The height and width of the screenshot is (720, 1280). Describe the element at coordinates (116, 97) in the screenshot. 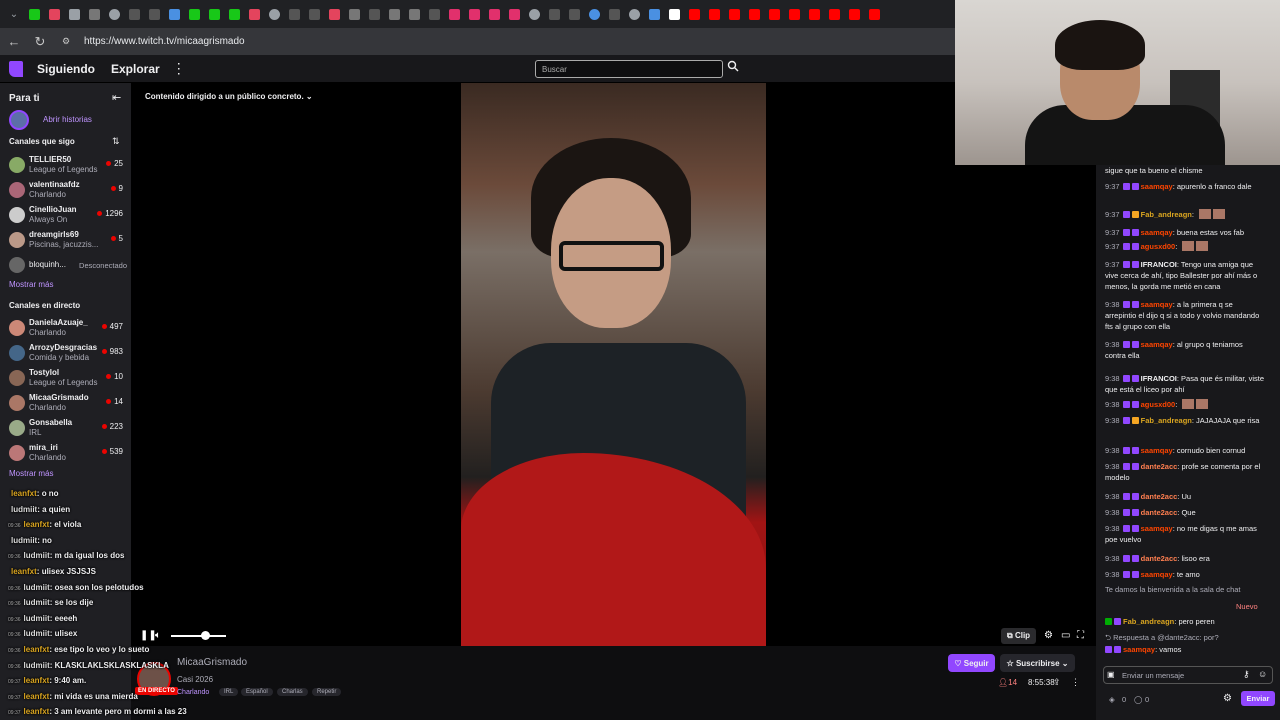

I see `collapse-sidebar-icon: ⇤` at that location.